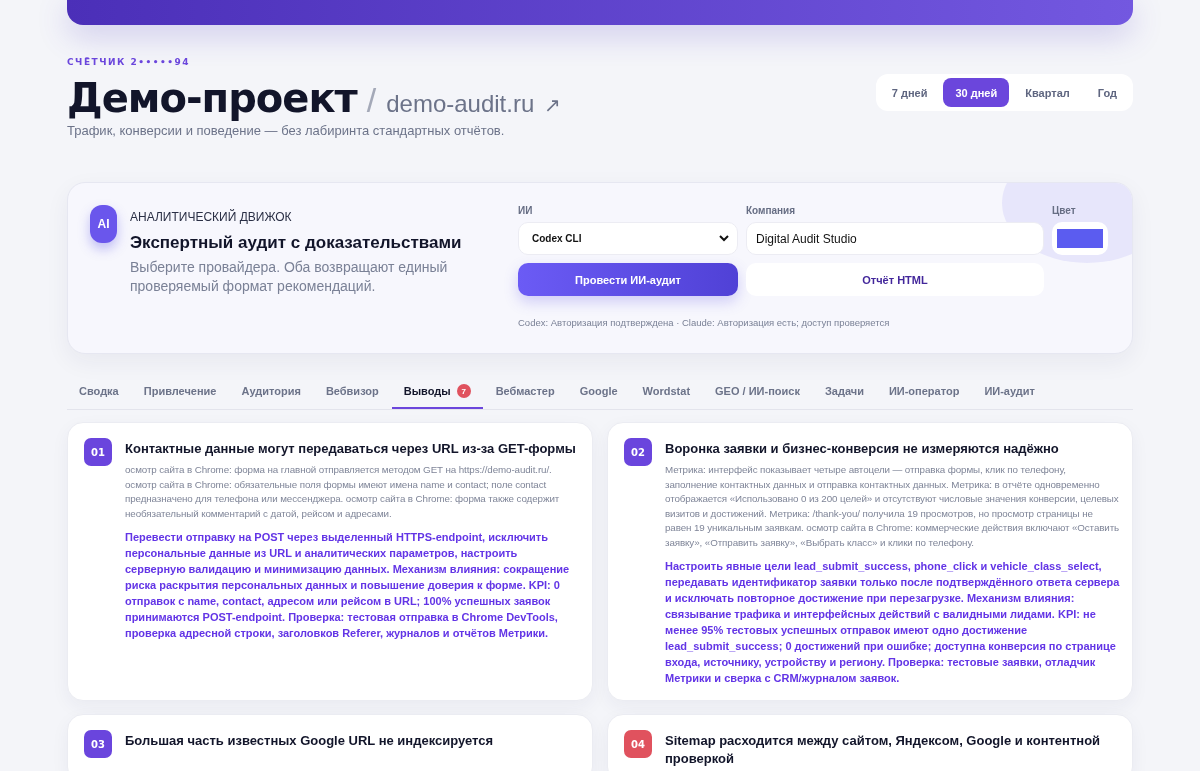  I want to click on run-audit-button: Провести ИИ-аудит, so click(628, 279).